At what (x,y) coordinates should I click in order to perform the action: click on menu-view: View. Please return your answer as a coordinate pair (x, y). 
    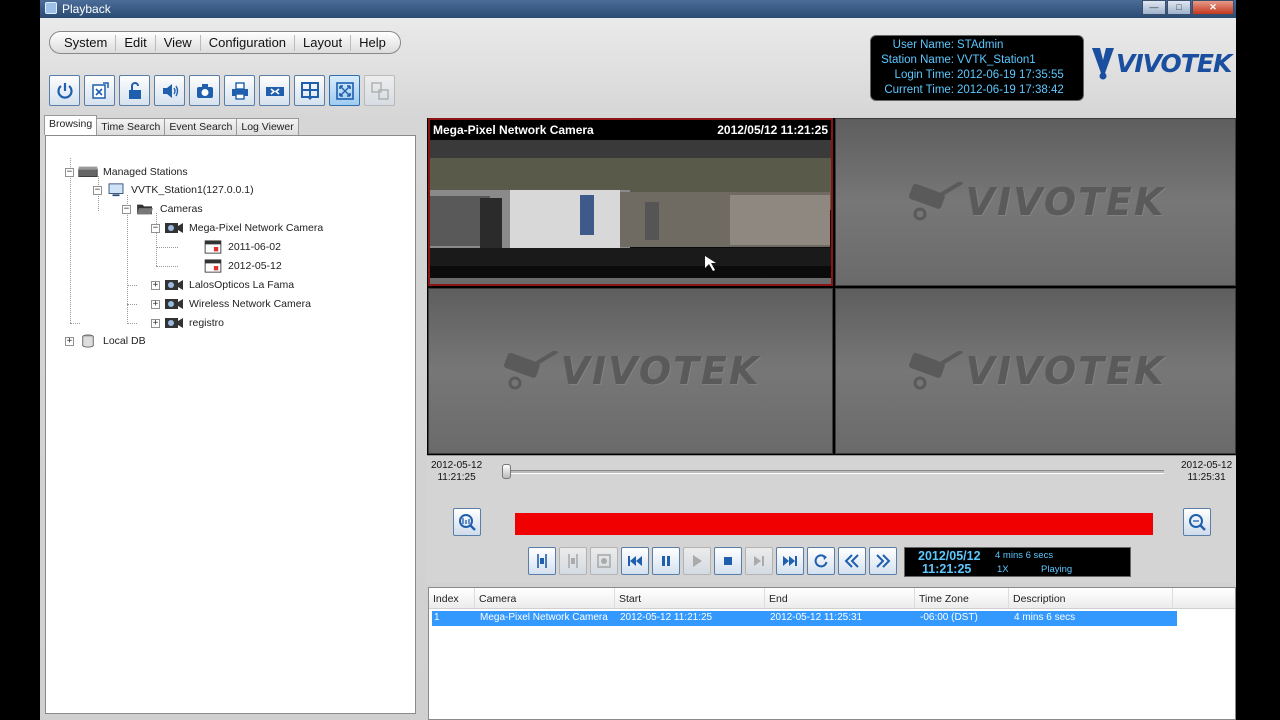
    Looking at the image, I should click on (178, 42).